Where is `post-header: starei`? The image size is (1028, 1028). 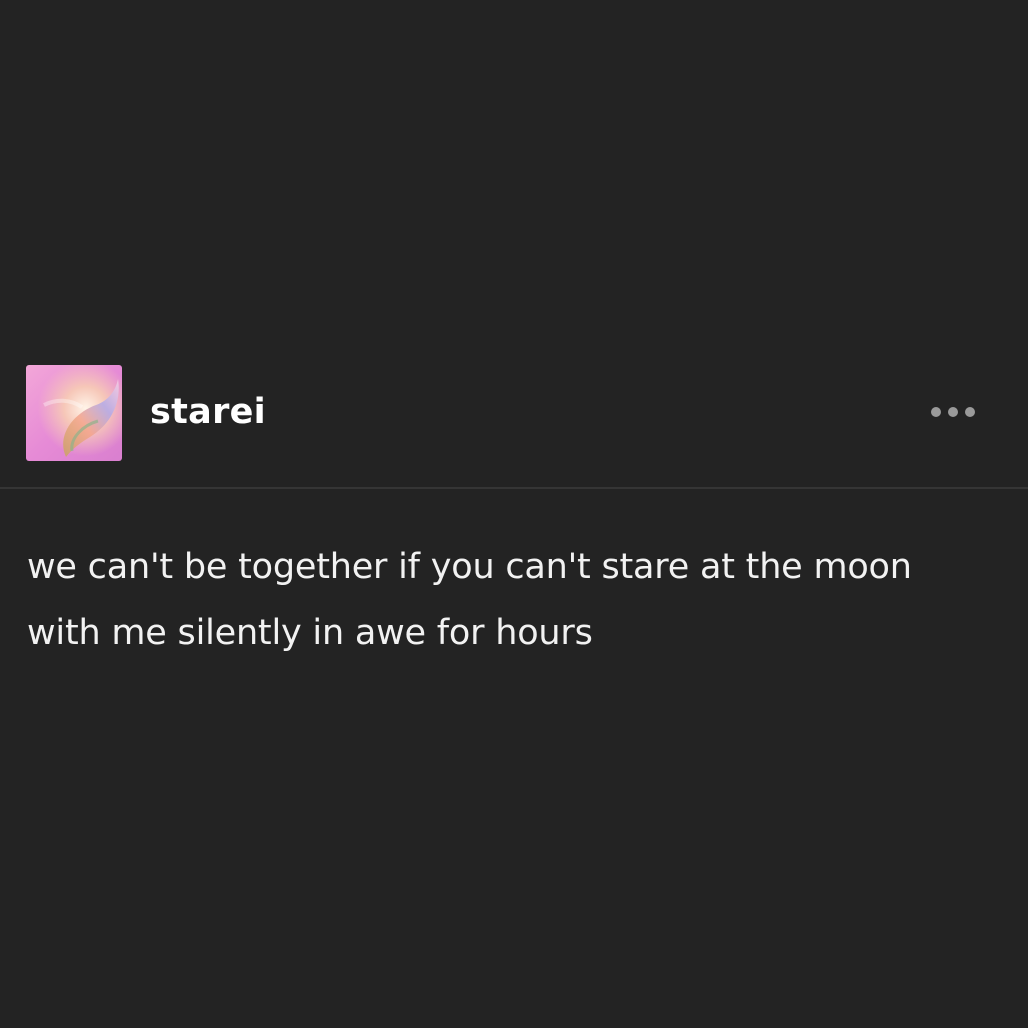
post-header: starei is located at coordinates (514, 413).